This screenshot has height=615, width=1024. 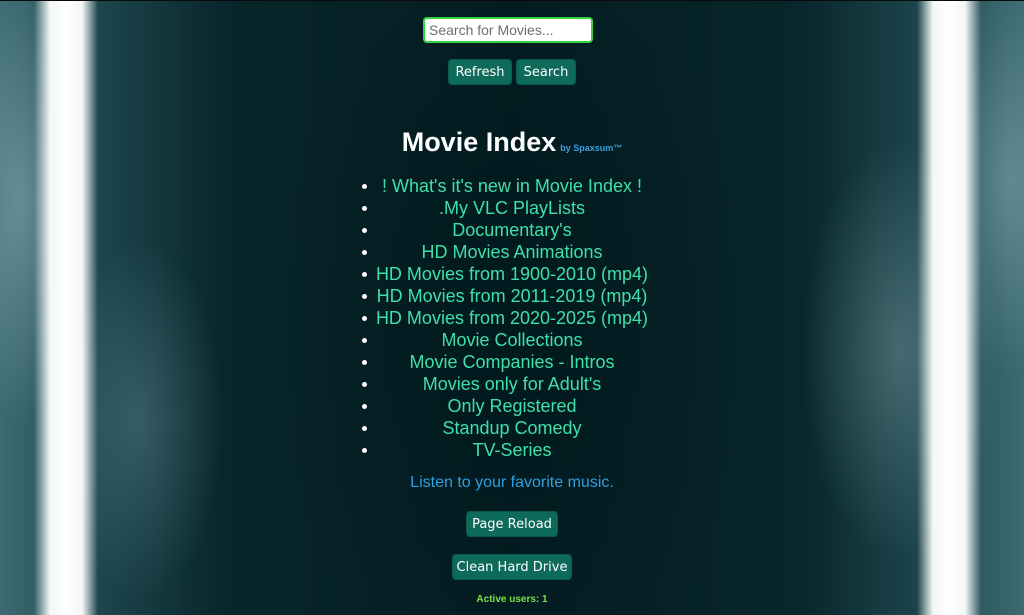 What do you see at coordinates (508, 30) in the screenshot?
I see `search-input` at bounding box center [508, 30].